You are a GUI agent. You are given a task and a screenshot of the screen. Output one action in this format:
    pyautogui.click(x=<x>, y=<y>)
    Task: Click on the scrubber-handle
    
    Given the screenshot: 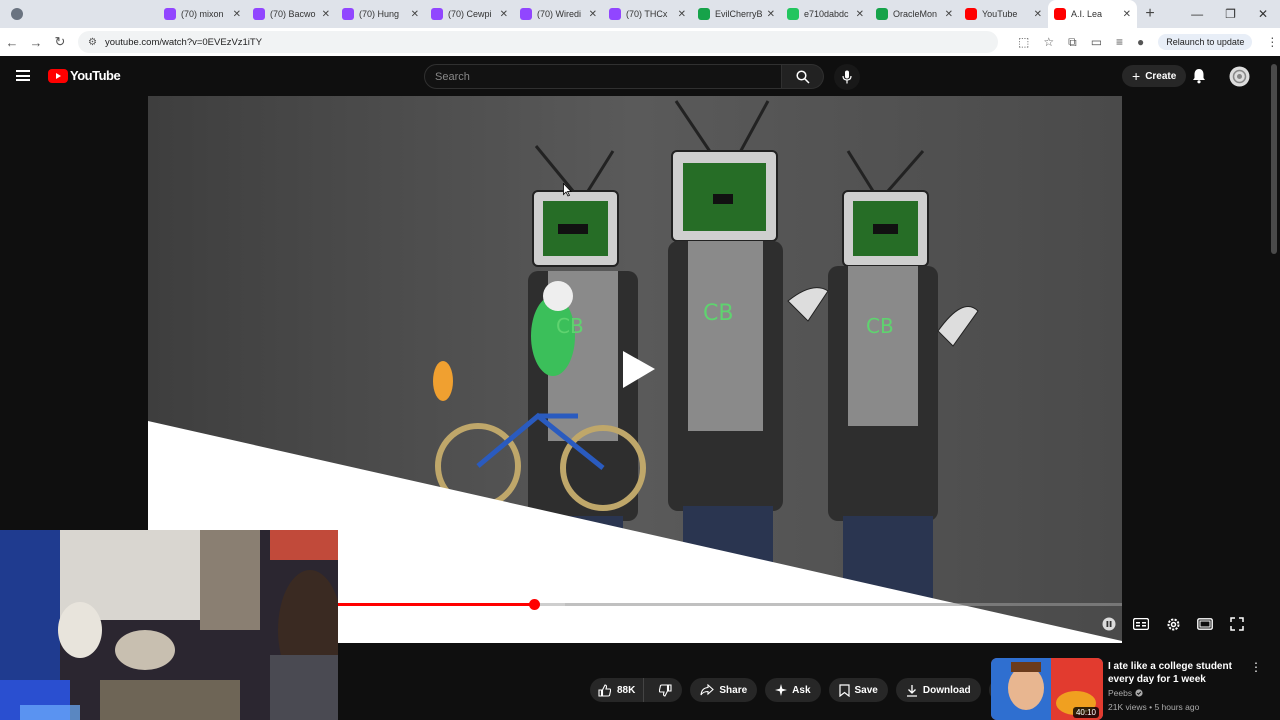 What is the action you would take?
    pyautogui.click(x=534, y=604)
    